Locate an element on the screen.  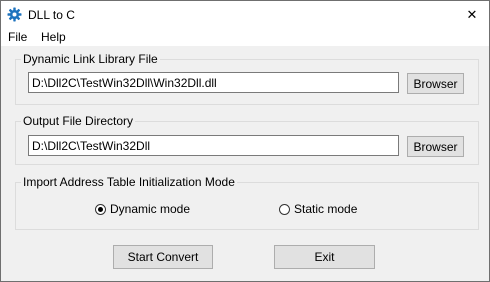
radio-static-mode: Static mode is located at coordinates (318, 209).